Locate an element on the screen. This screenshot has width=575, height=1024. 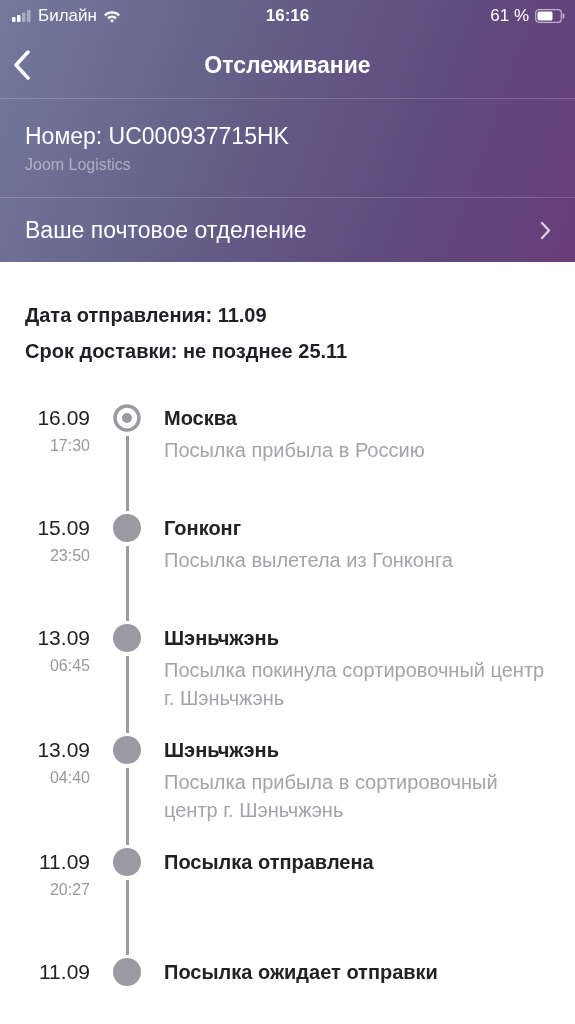
carrier-label: Joom Logistics is located at coordinates (78, 164).